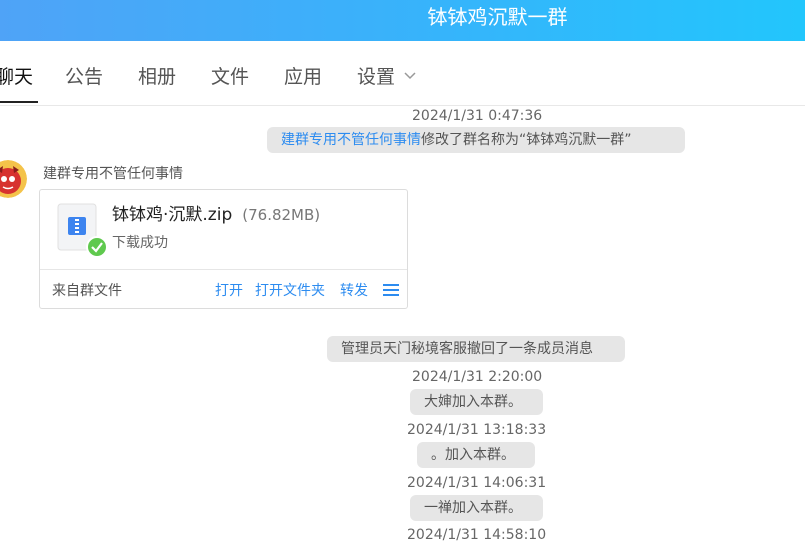 The width and height of the screenshot is (805, 544). Describe the element at coordinates (19, 102) in the screenshot. I see `active-tab-indicator` at that location.